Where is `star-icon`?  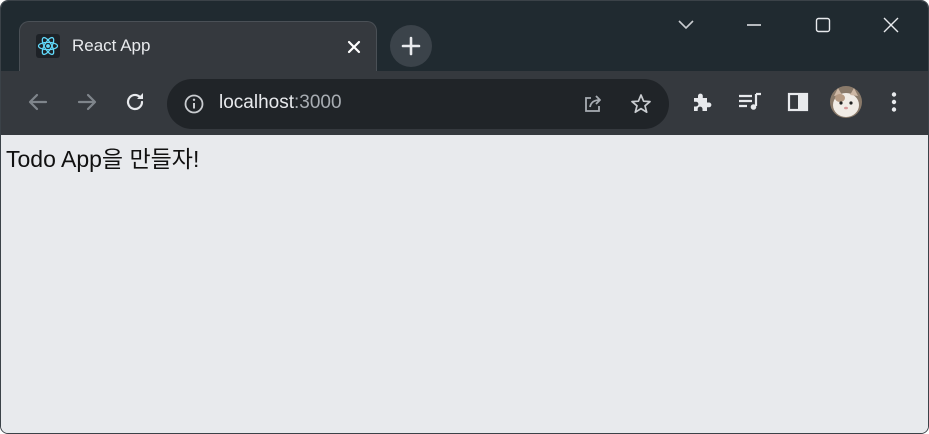 star-icon is located at coordinates (641, 104).